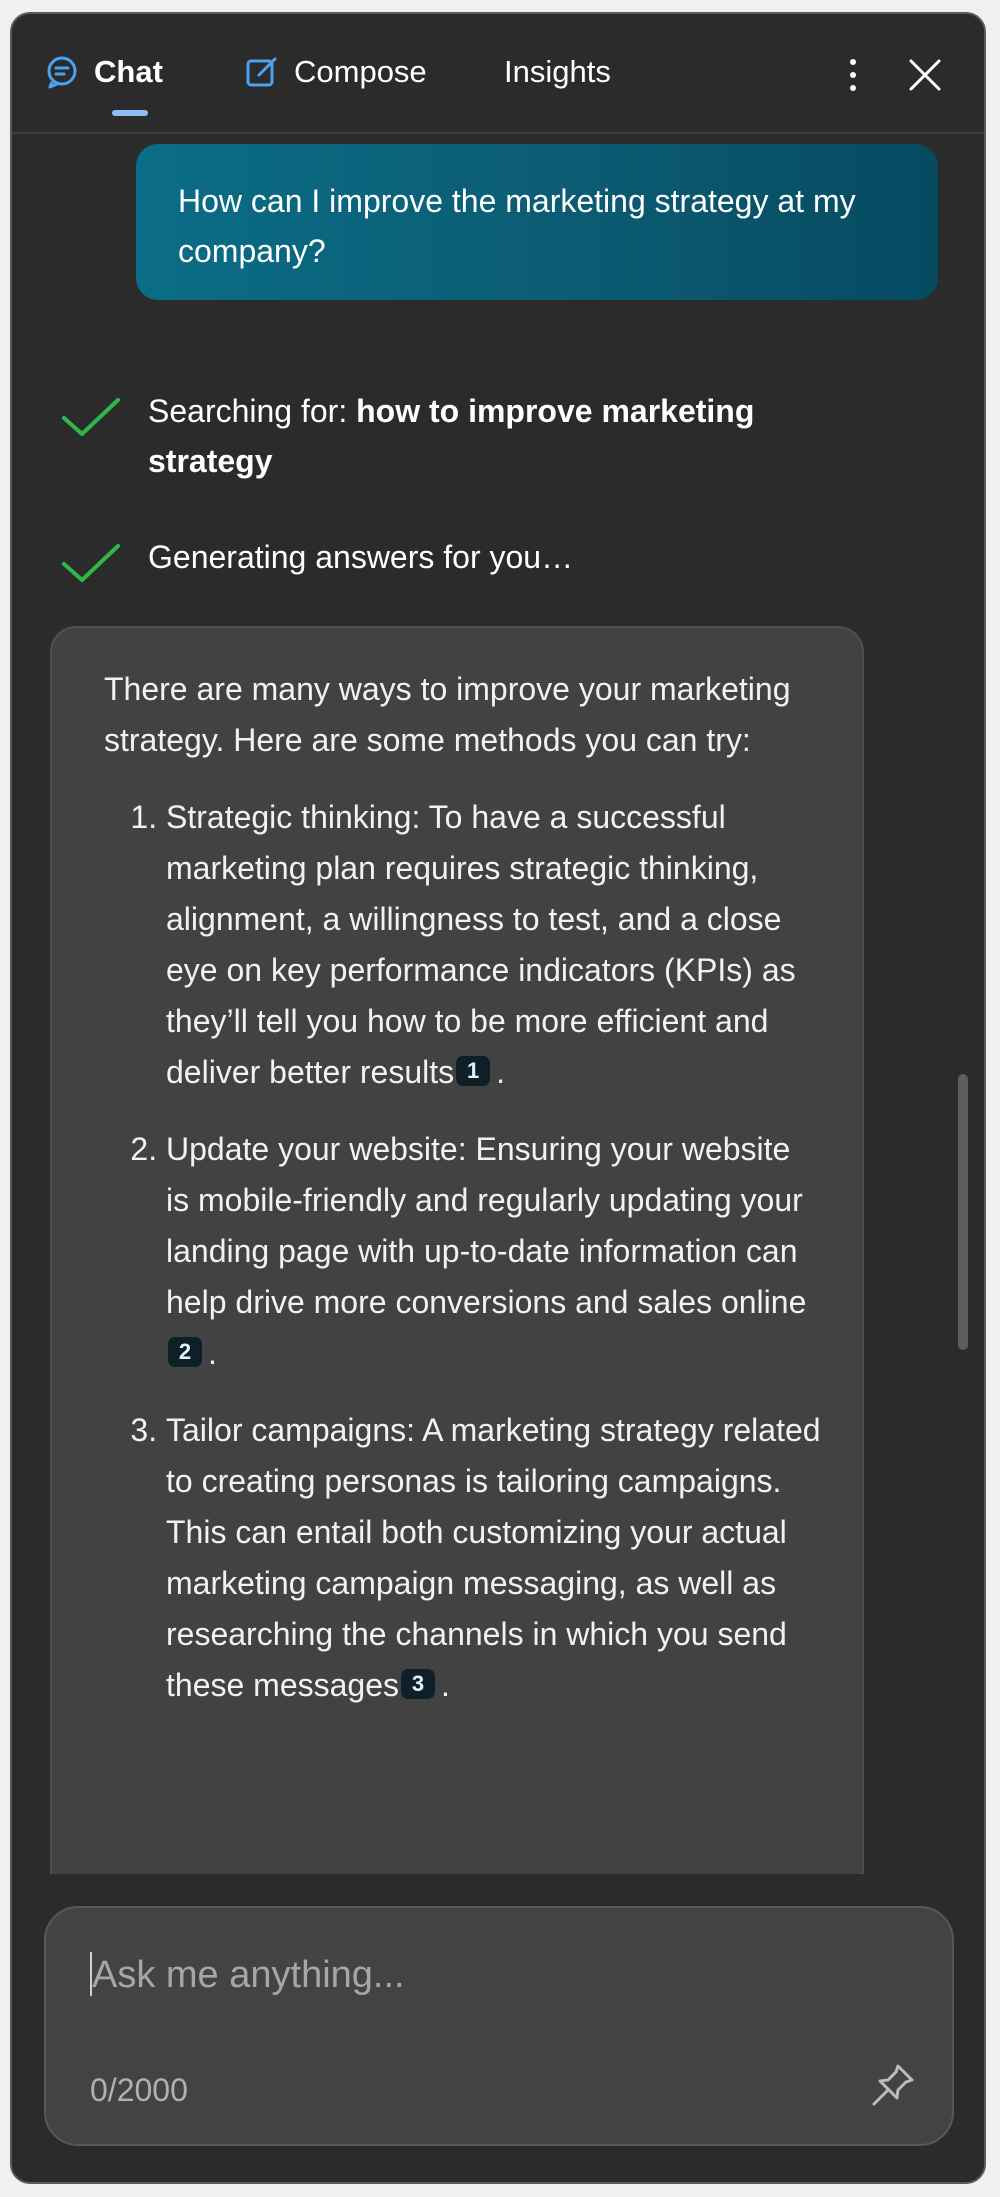 This screenshot has height=2197, width=1000. I want to click on more-vertical-icon, so click(853, 75).